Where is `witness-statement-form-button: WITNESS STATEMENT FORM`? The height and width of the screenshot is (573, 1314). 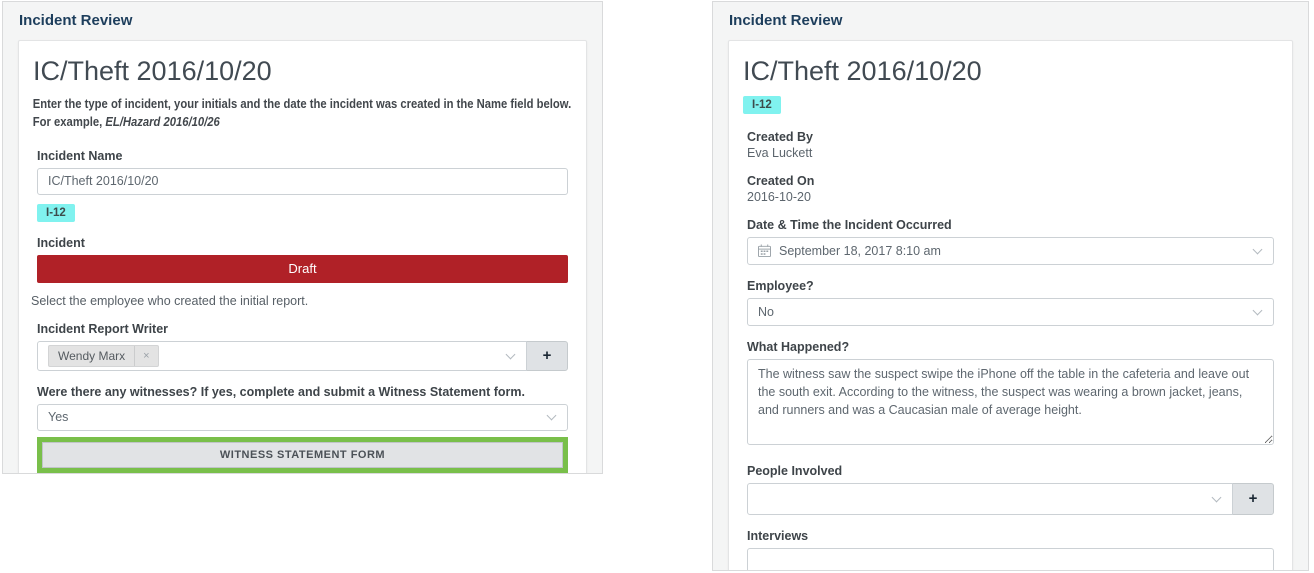
witness-statement-form-button: WITNESS STATEMENT FORM is located at coordinates (302, 454).